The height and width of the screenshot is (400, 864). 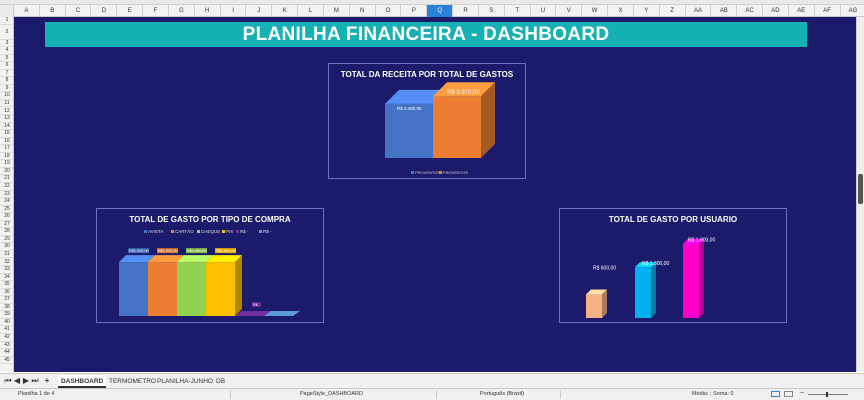 What do you see at coordinates (775, 394) in the screenshot?
I see `view-normal-icon` at bounding box center [775, 394].